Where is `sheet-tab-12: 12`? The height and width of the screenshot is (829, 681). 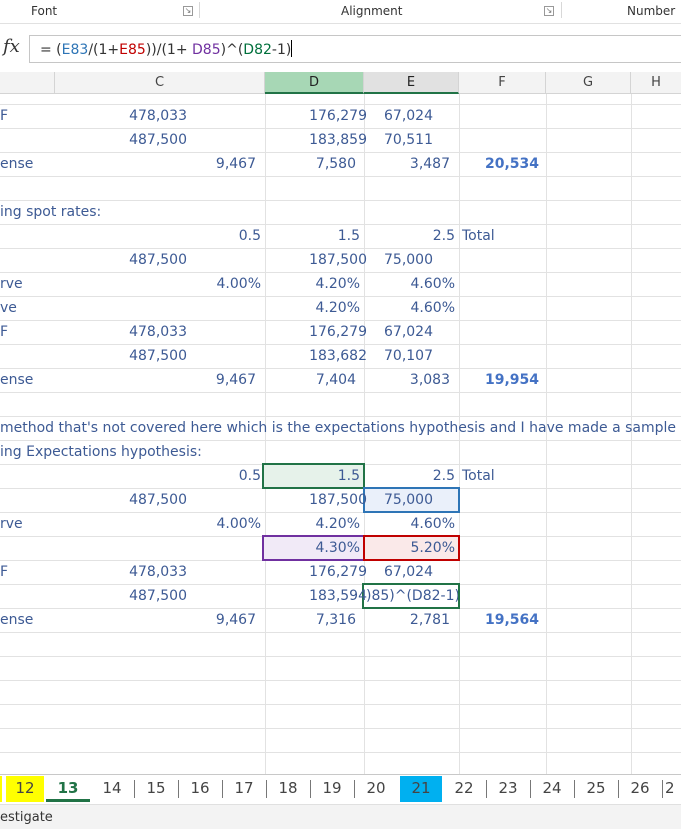
sheet-tab-12: 12 is located at coordinates (25, 789).